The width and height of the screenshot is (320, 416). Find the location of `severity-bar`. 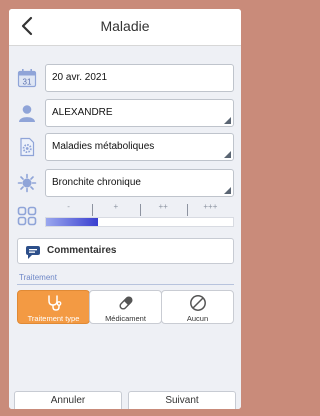

severity-bar is located at coordinates (139, 222).